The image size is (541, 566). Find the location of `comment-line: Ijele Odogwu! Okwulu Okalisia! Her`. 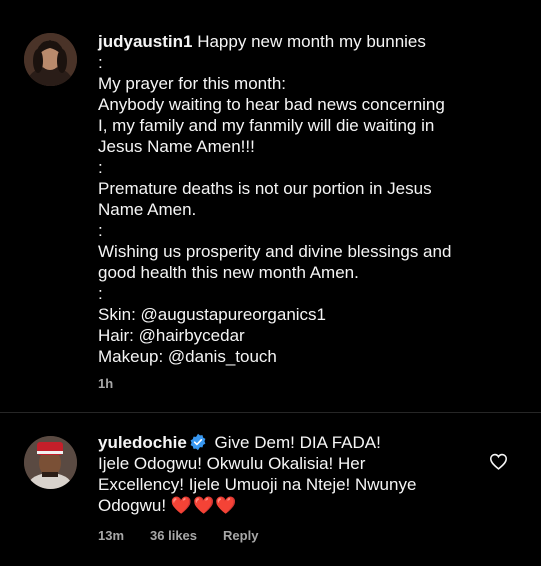

comment-line: Ijele Odogwu! Okwulu Okalisia! Her is located at coordinates (232, 463).